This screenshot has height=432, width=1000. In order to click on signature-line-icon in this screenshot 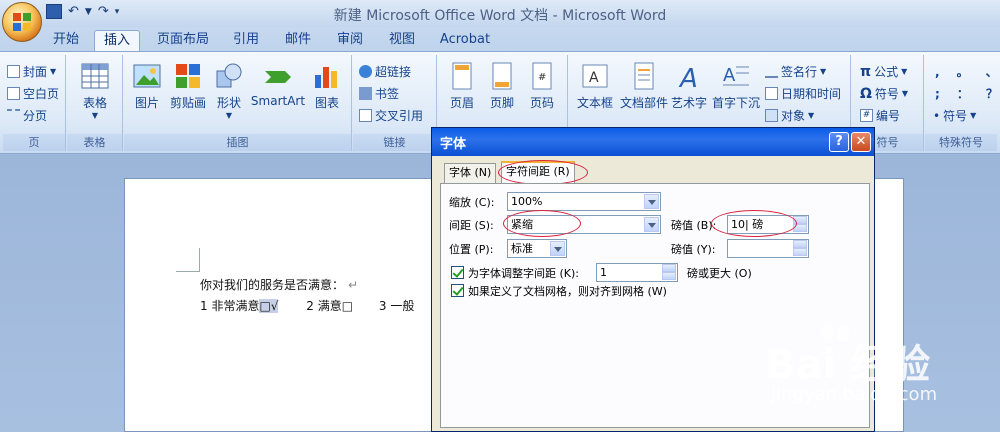, I will do `click(771, 71)`.